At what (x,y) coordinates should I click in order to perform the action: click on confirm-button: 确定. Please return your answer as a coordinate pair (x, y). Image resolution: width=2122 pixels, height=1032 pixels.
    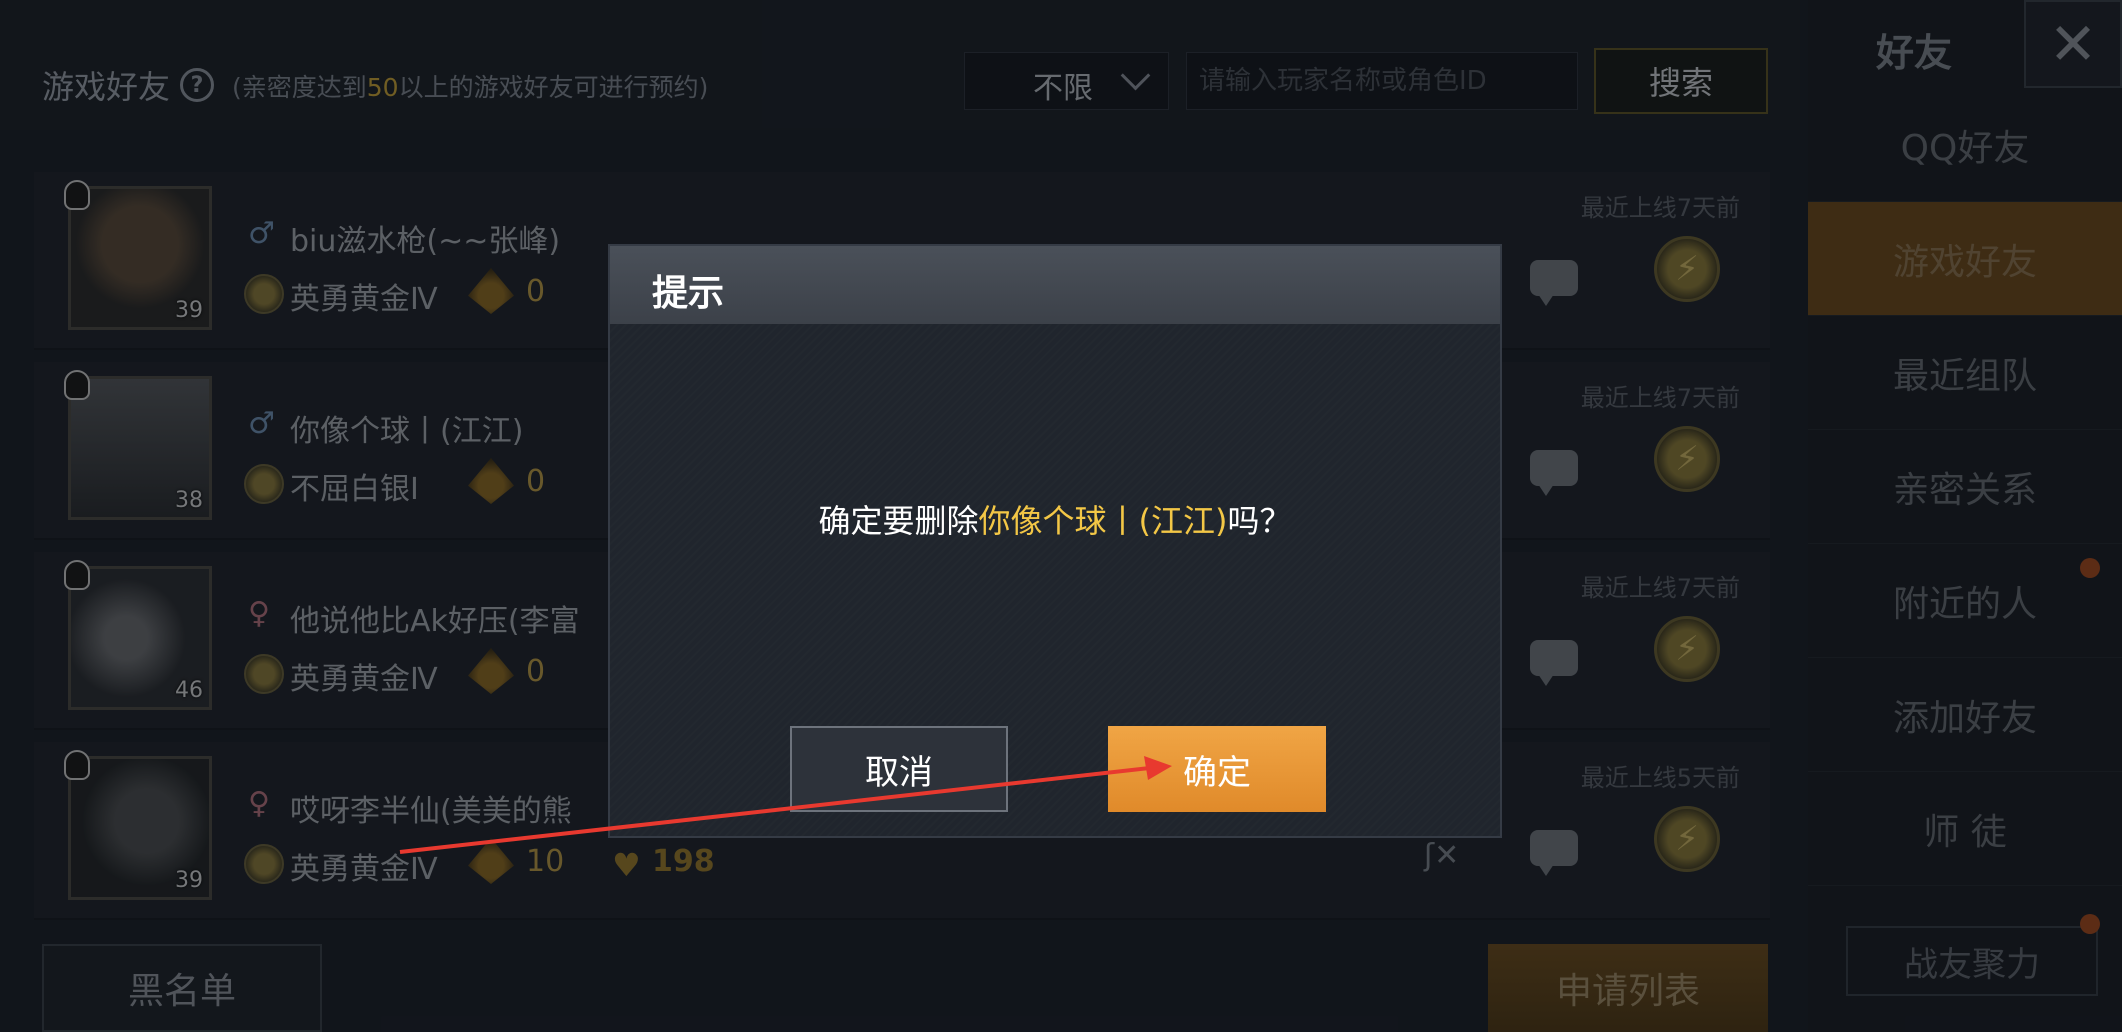
    Looking at the image, I should click on (1217, 769).